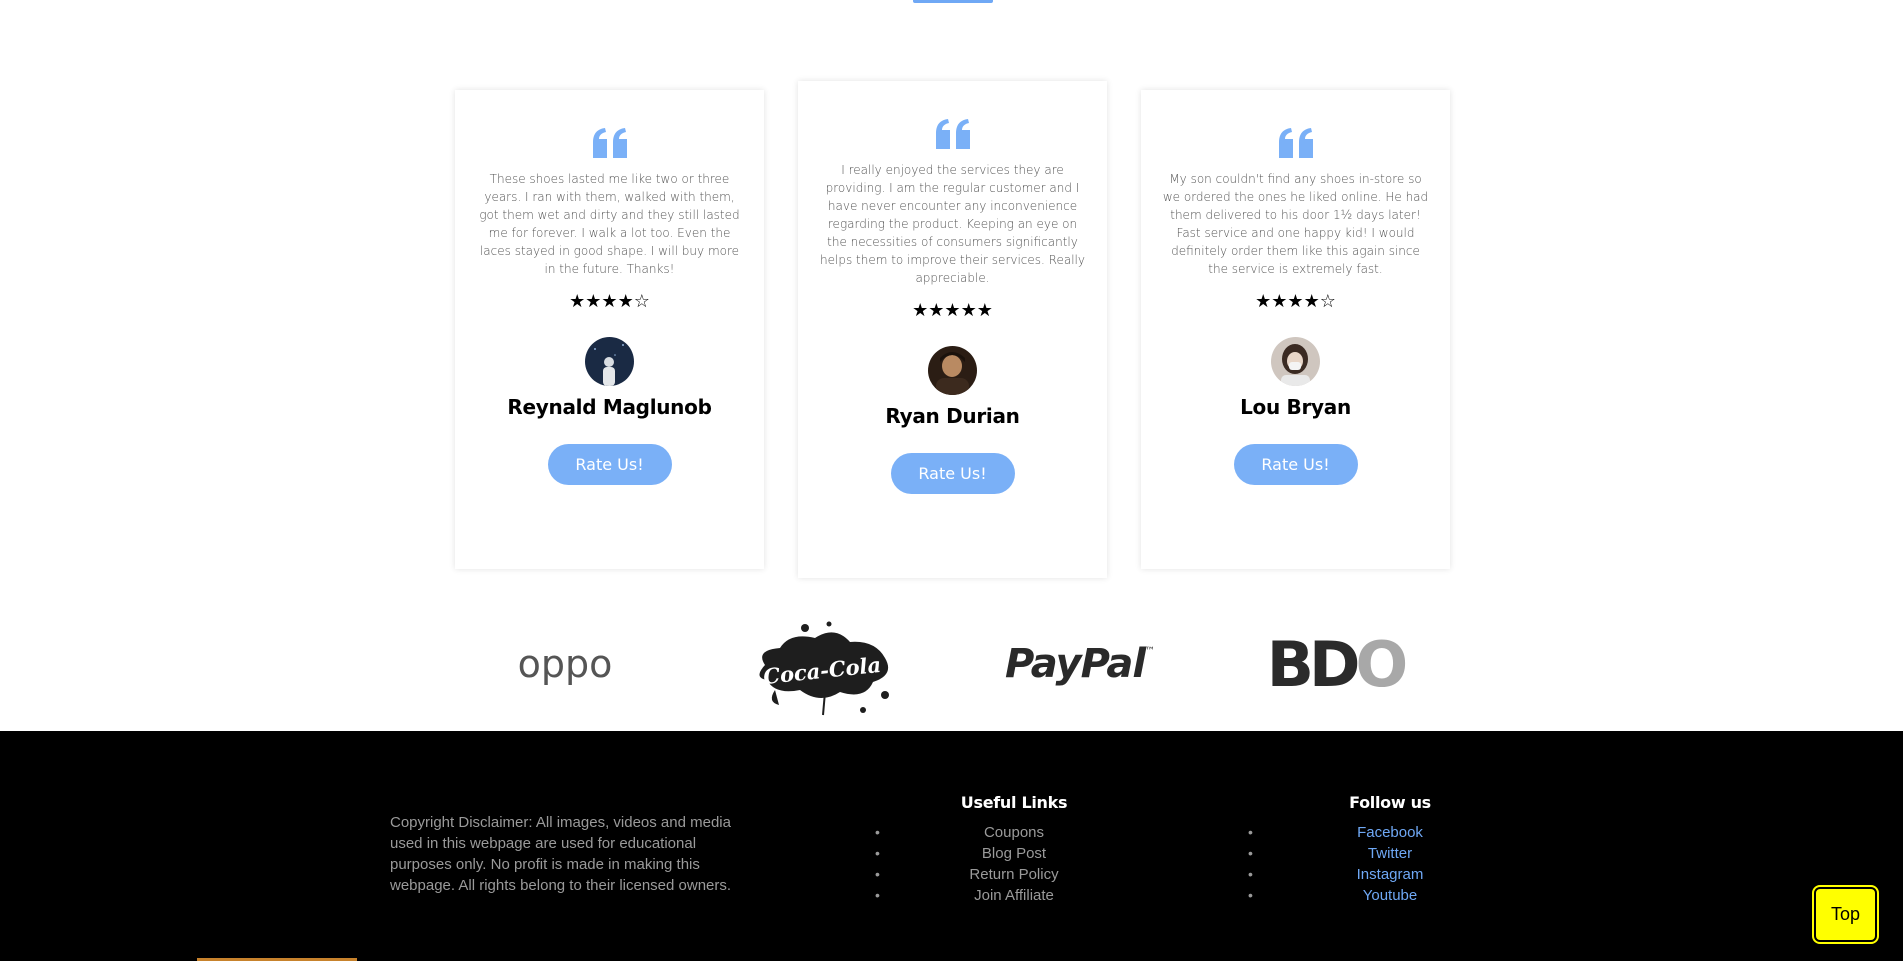 Image resolution: width=1903 pixels, height=961 pixels. Describe the element at coordinates (987, 853) in the screenshot. I see `footer-link-blog-post: • Blog Post` at that location.